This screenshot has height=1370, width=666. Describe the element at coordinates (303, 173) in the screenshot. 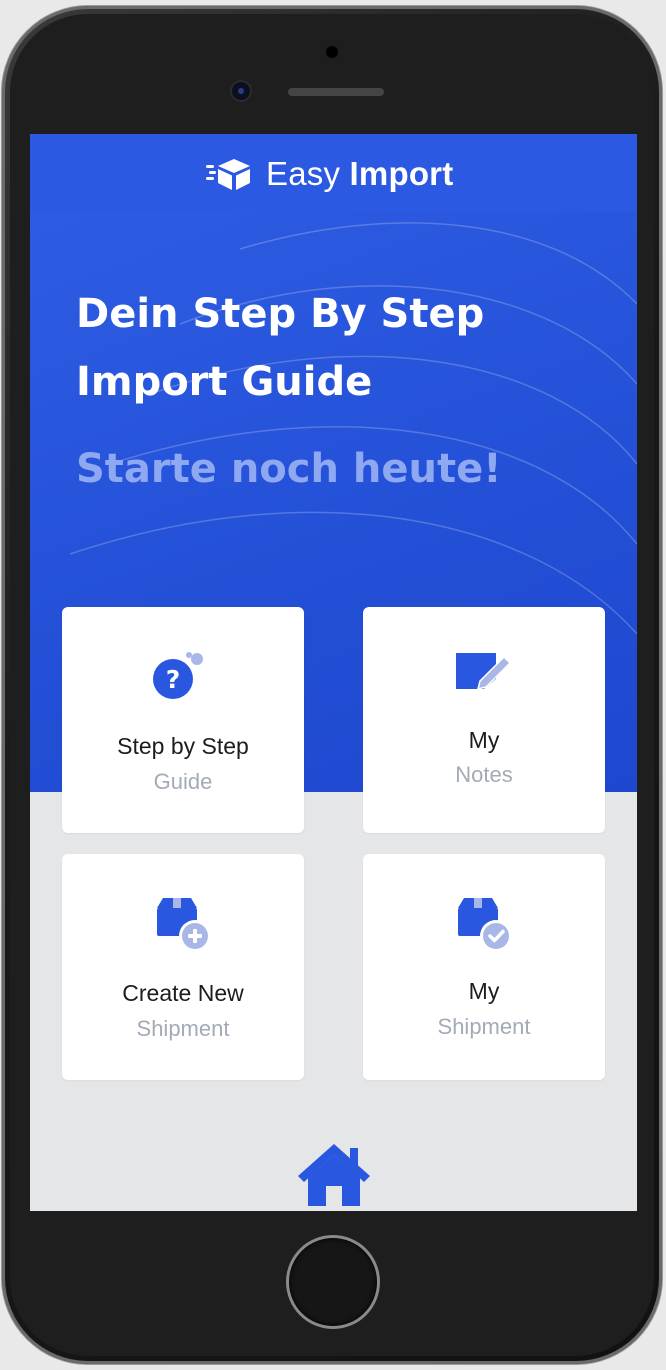

I see `logo-word-easy: Easy` at that location.